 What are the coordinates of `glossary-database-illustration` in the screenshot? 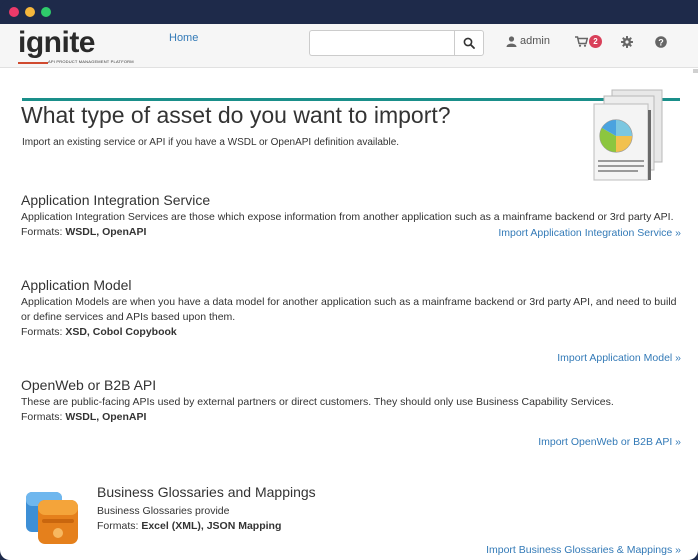 It's located at (52, 518).